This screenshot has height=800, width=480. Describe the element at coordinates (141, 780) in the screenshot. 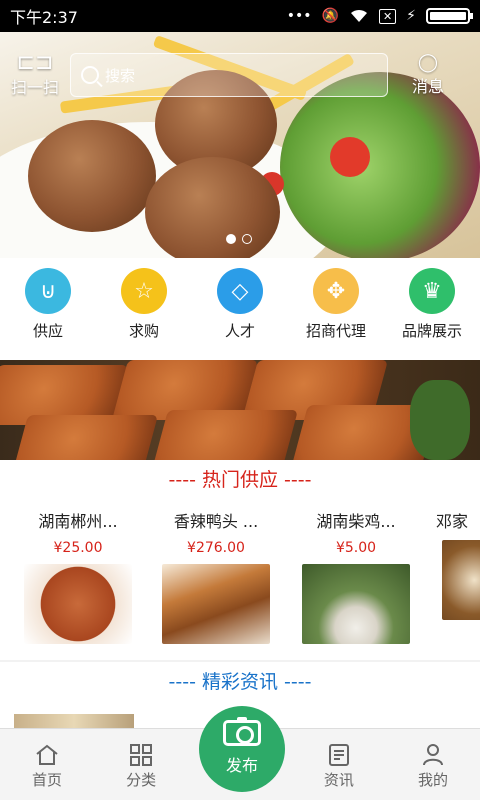

I see `tab-label: 分类` at that location.